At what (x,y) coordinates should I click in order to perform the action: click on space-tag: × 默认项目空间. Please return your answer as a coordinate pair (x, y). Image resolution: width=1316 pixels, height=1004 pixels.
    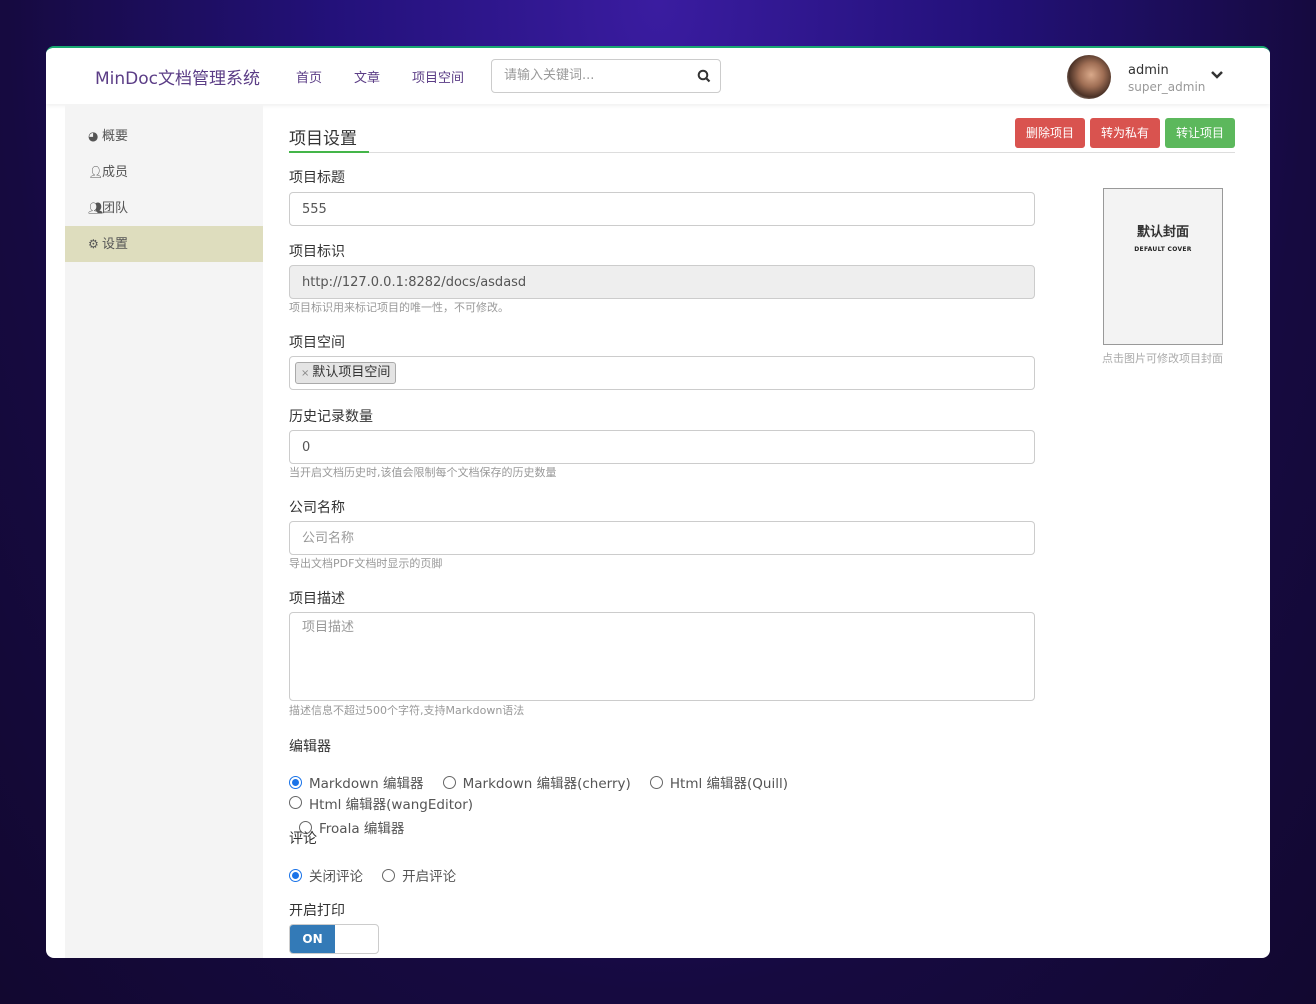
    Looking at the image, I should click on (346, 373).